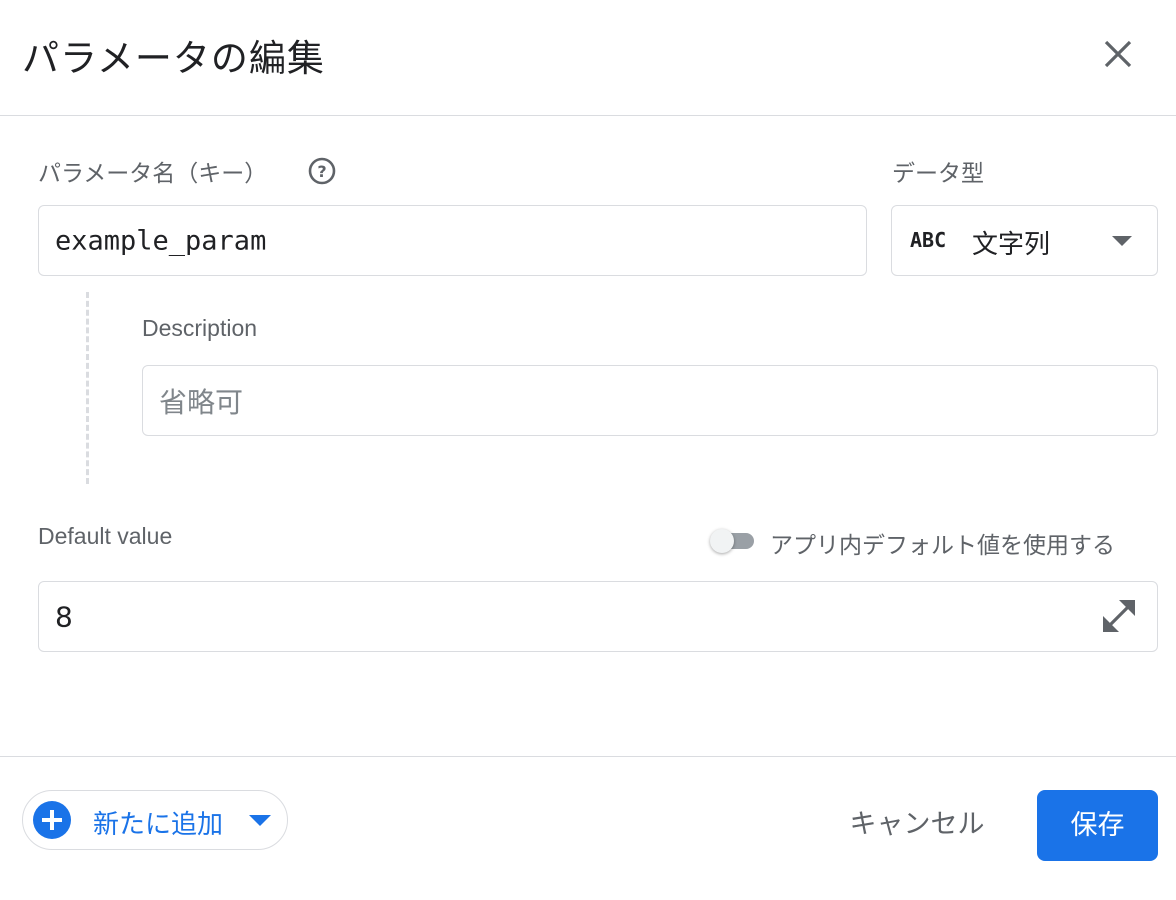 This screenshot has width=1176, height=900. I want to click on dialog-header: パラメータの編集, so click(588, 58).